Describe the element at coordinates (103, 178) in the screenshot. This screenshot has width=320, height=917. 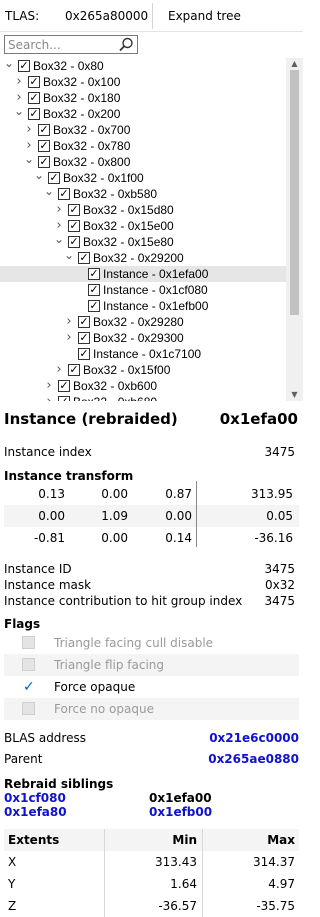
I see `tree-node-label: Box32 - 0x1f00` at that location.